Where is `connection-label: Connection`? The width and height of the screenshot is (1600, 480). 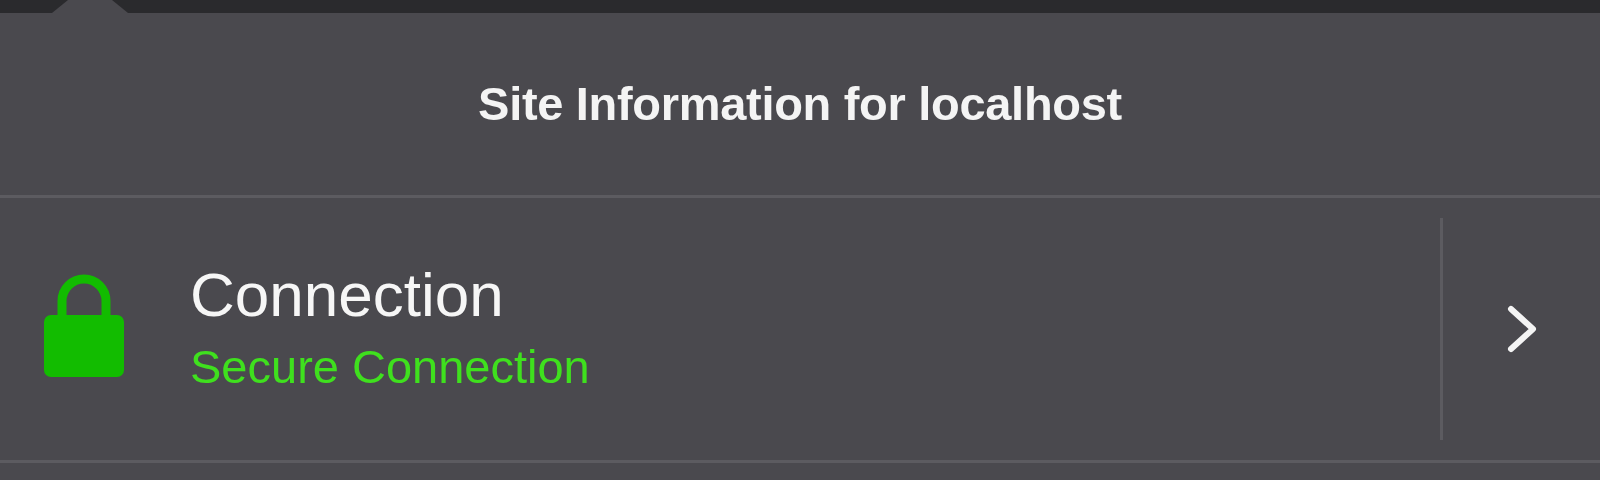
connection-label: Connection is located at coordinates (347, 295).